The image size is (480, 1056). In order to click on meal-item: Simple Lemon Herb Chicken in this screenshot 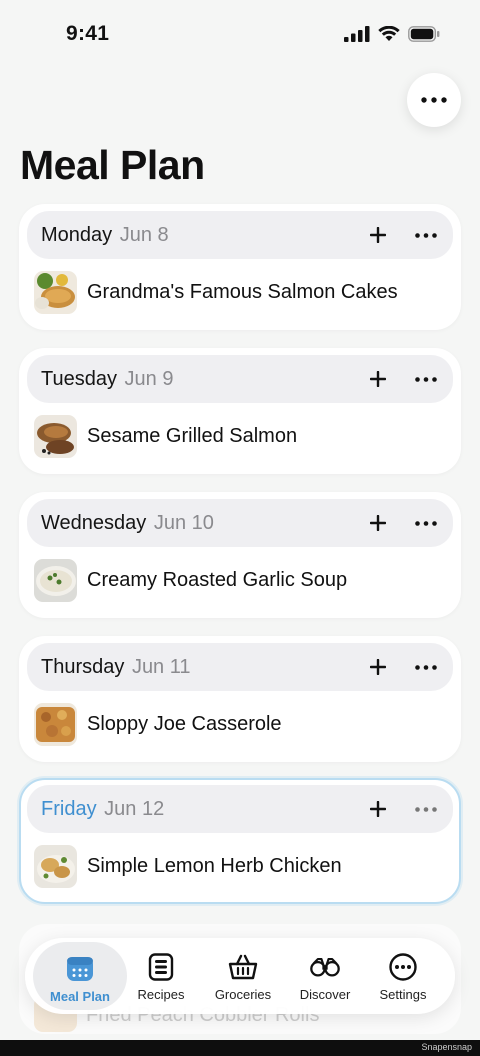, I will do `click(188, 866)`.